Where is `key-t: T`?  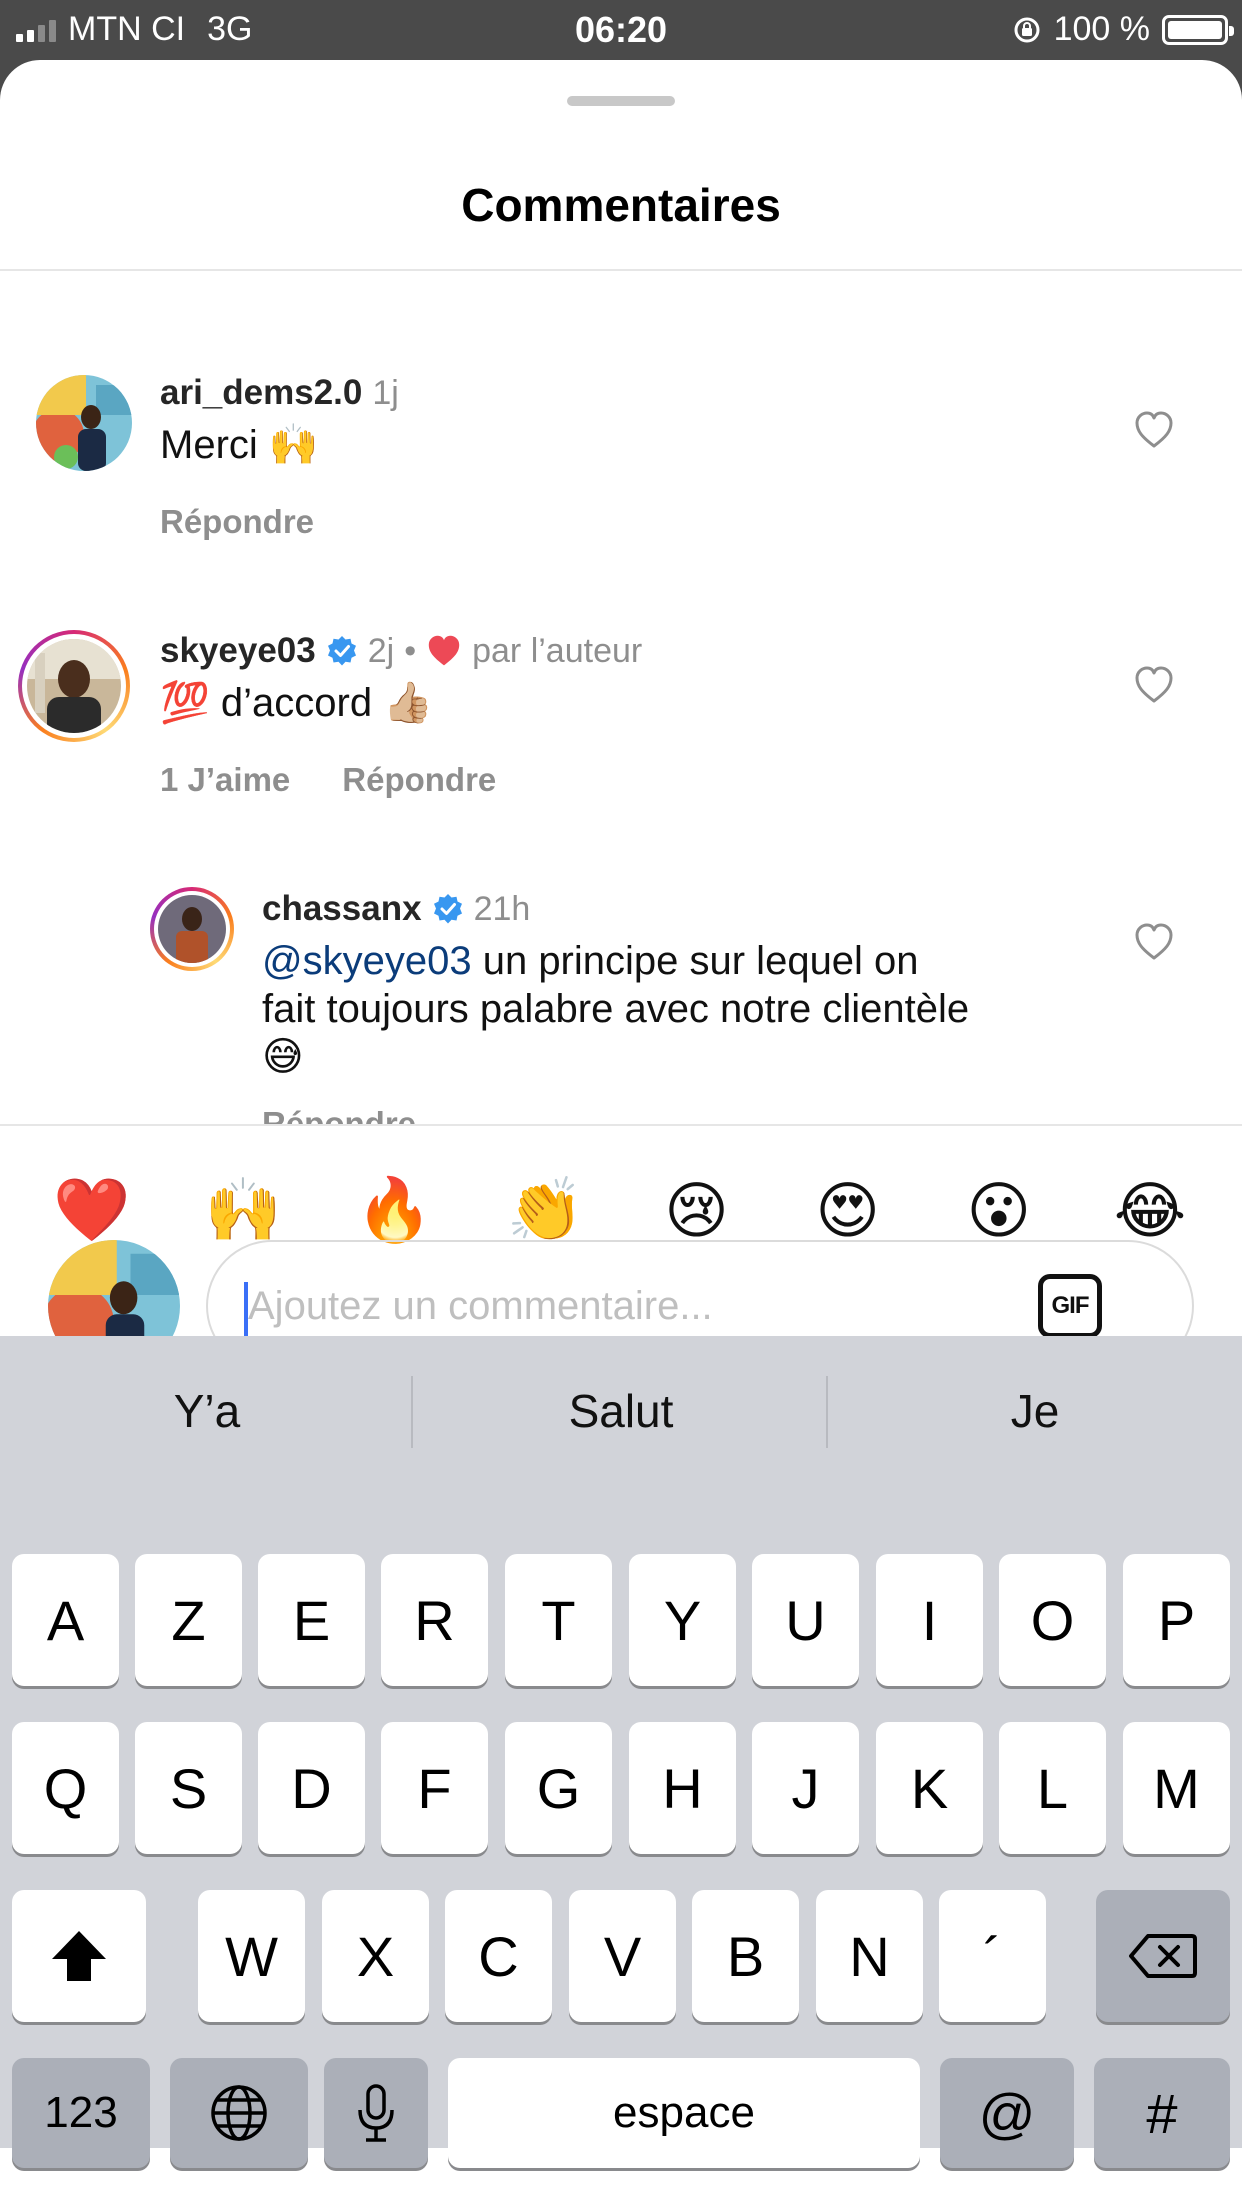
key-t: T is located at coordinates (558, 1620).